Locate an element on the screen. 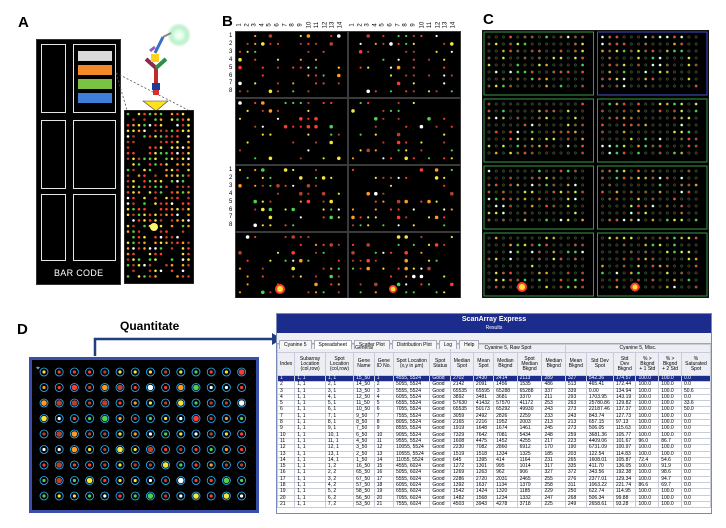 This screenshot has height=528, width=726. sheet-subtitle: Results is located at coordinates (494, 328).